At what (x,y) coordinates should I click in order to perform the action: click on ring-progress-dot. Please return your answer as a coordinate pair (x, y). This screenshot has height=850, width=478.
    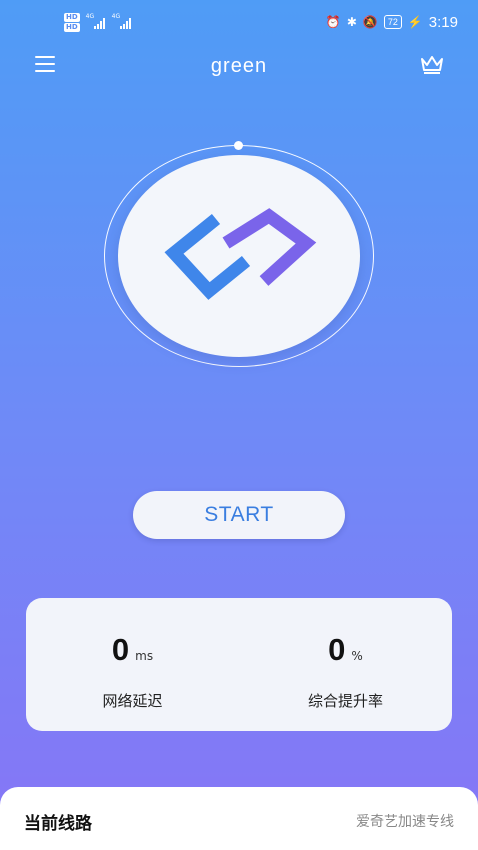
    Looking at the image, I should click on (238, 145).